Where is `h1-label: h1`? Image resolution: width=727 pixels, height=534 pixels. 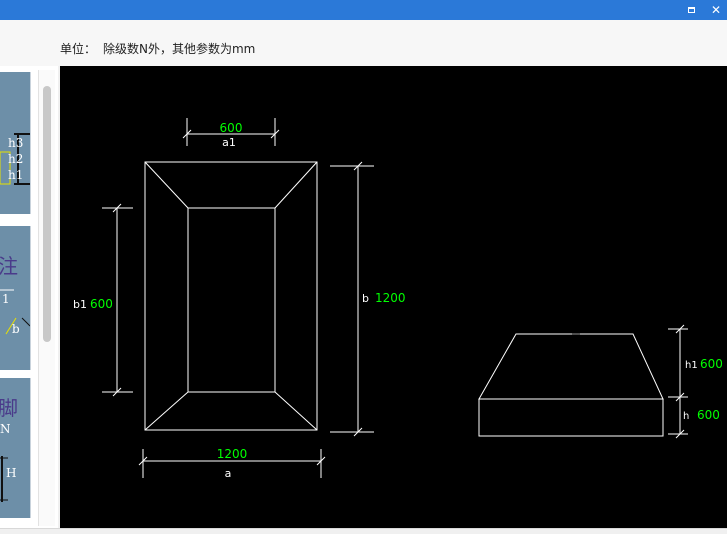
h1-label: h1 is located at coordinates (691, 365).